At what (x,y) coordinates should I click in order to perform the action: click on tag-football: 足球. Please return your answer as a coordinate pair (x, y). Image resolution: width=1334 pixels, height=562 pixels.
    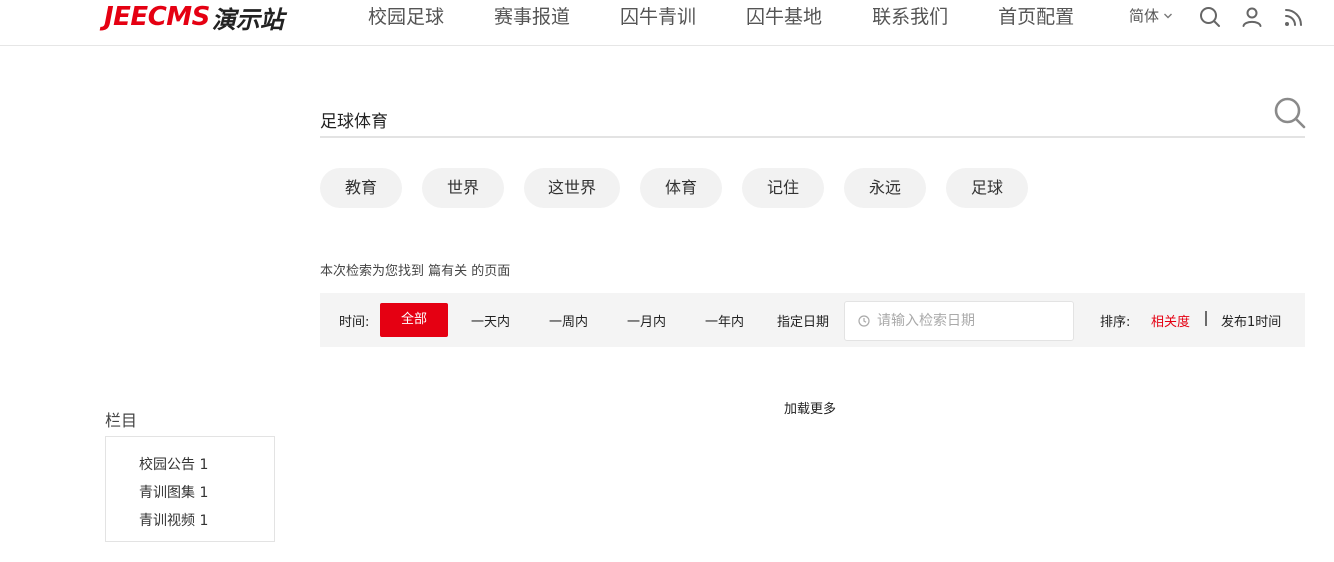
    Looking at the image, I should click on (987, 188).